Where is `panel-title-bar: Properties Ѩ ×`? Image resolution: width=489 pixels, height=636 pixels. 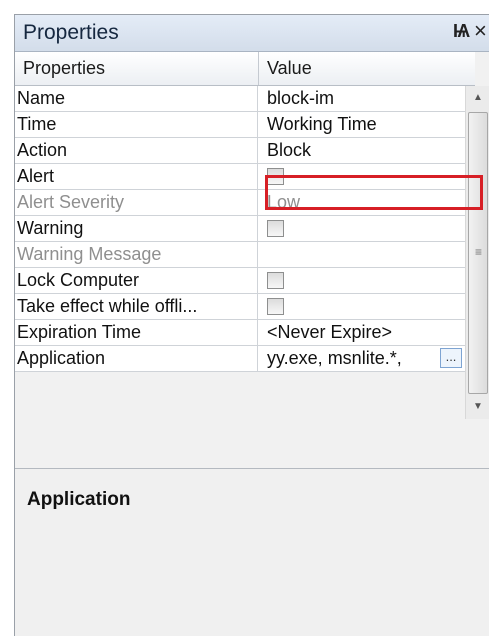
panel-title-bar: Properties Ѩ × is located at coordinates (252, 33).